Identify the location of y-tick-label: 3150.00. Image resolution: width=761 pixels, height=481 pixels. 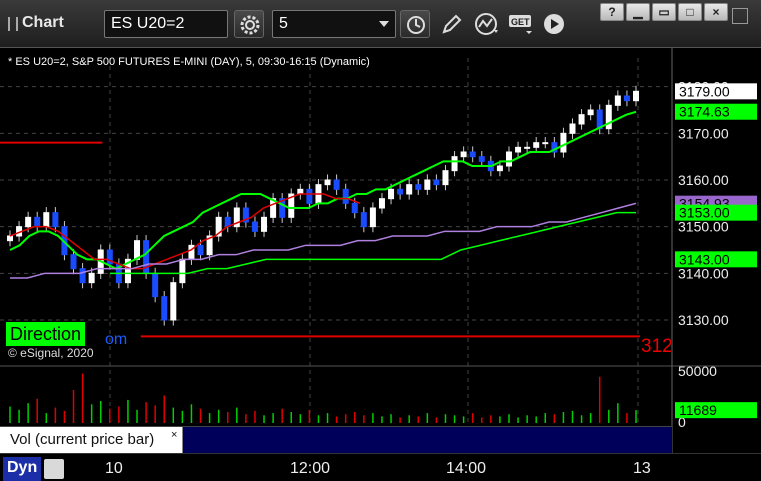
(703, 227).